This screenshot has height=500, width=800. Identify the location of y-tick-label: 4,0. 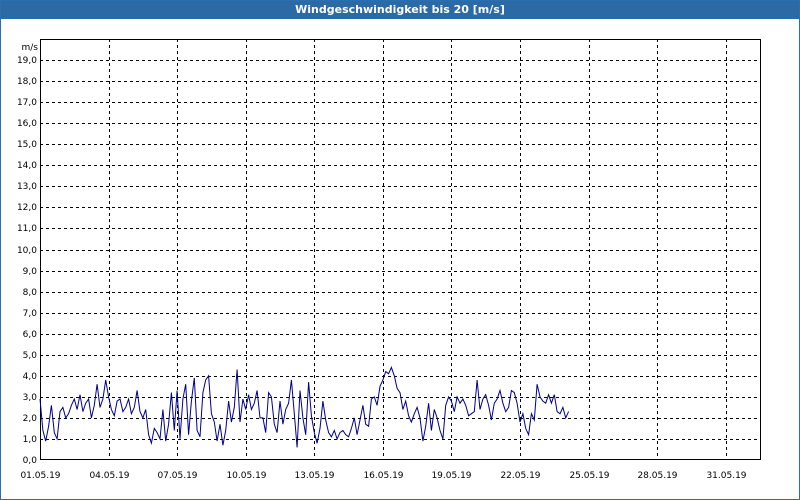
(30, 377).